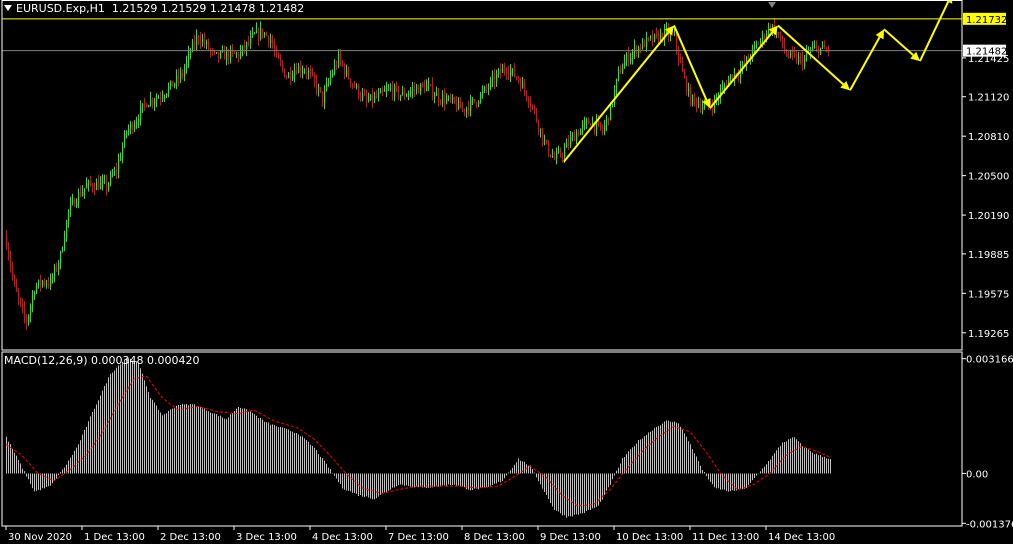 The image size is (1013, 544). What do you see at coordinates (8, 8) in the screenshot?
I see `dropdown-triangle-icon` at bounding box center [8, 8].